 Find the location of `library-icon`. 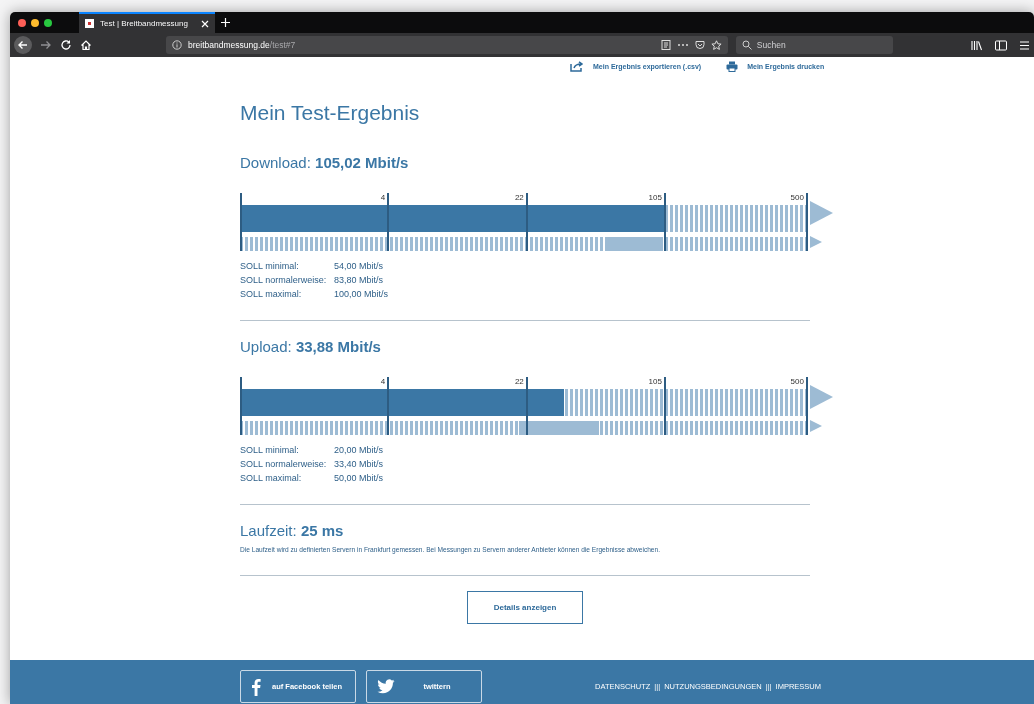

library-icon is located at coordinates (977, 45).